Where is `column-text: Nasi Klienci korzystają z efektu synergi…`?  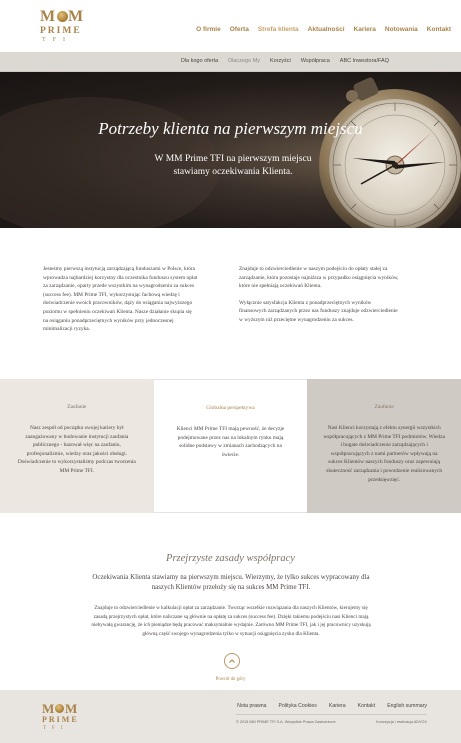
column-text: Nasi Klienci korzystają z efektu synergi… is located at coordinates (384, 454).